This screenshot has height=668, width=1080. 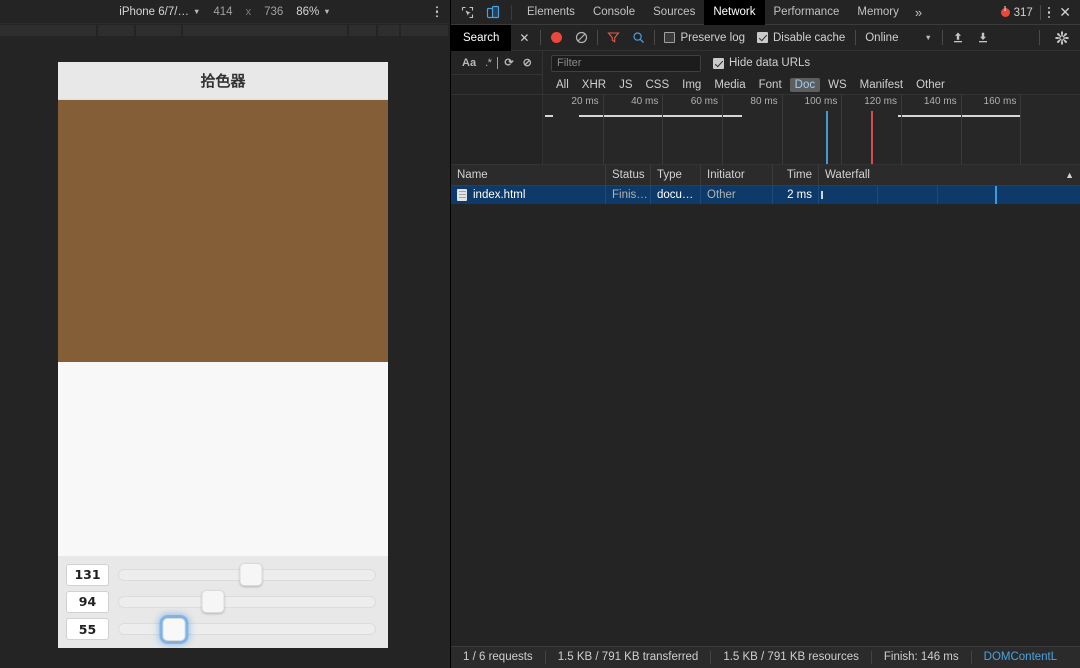 I want to click on table-row: index.html Finis… docu… Other 2 ms, so click(x=765, y=195).